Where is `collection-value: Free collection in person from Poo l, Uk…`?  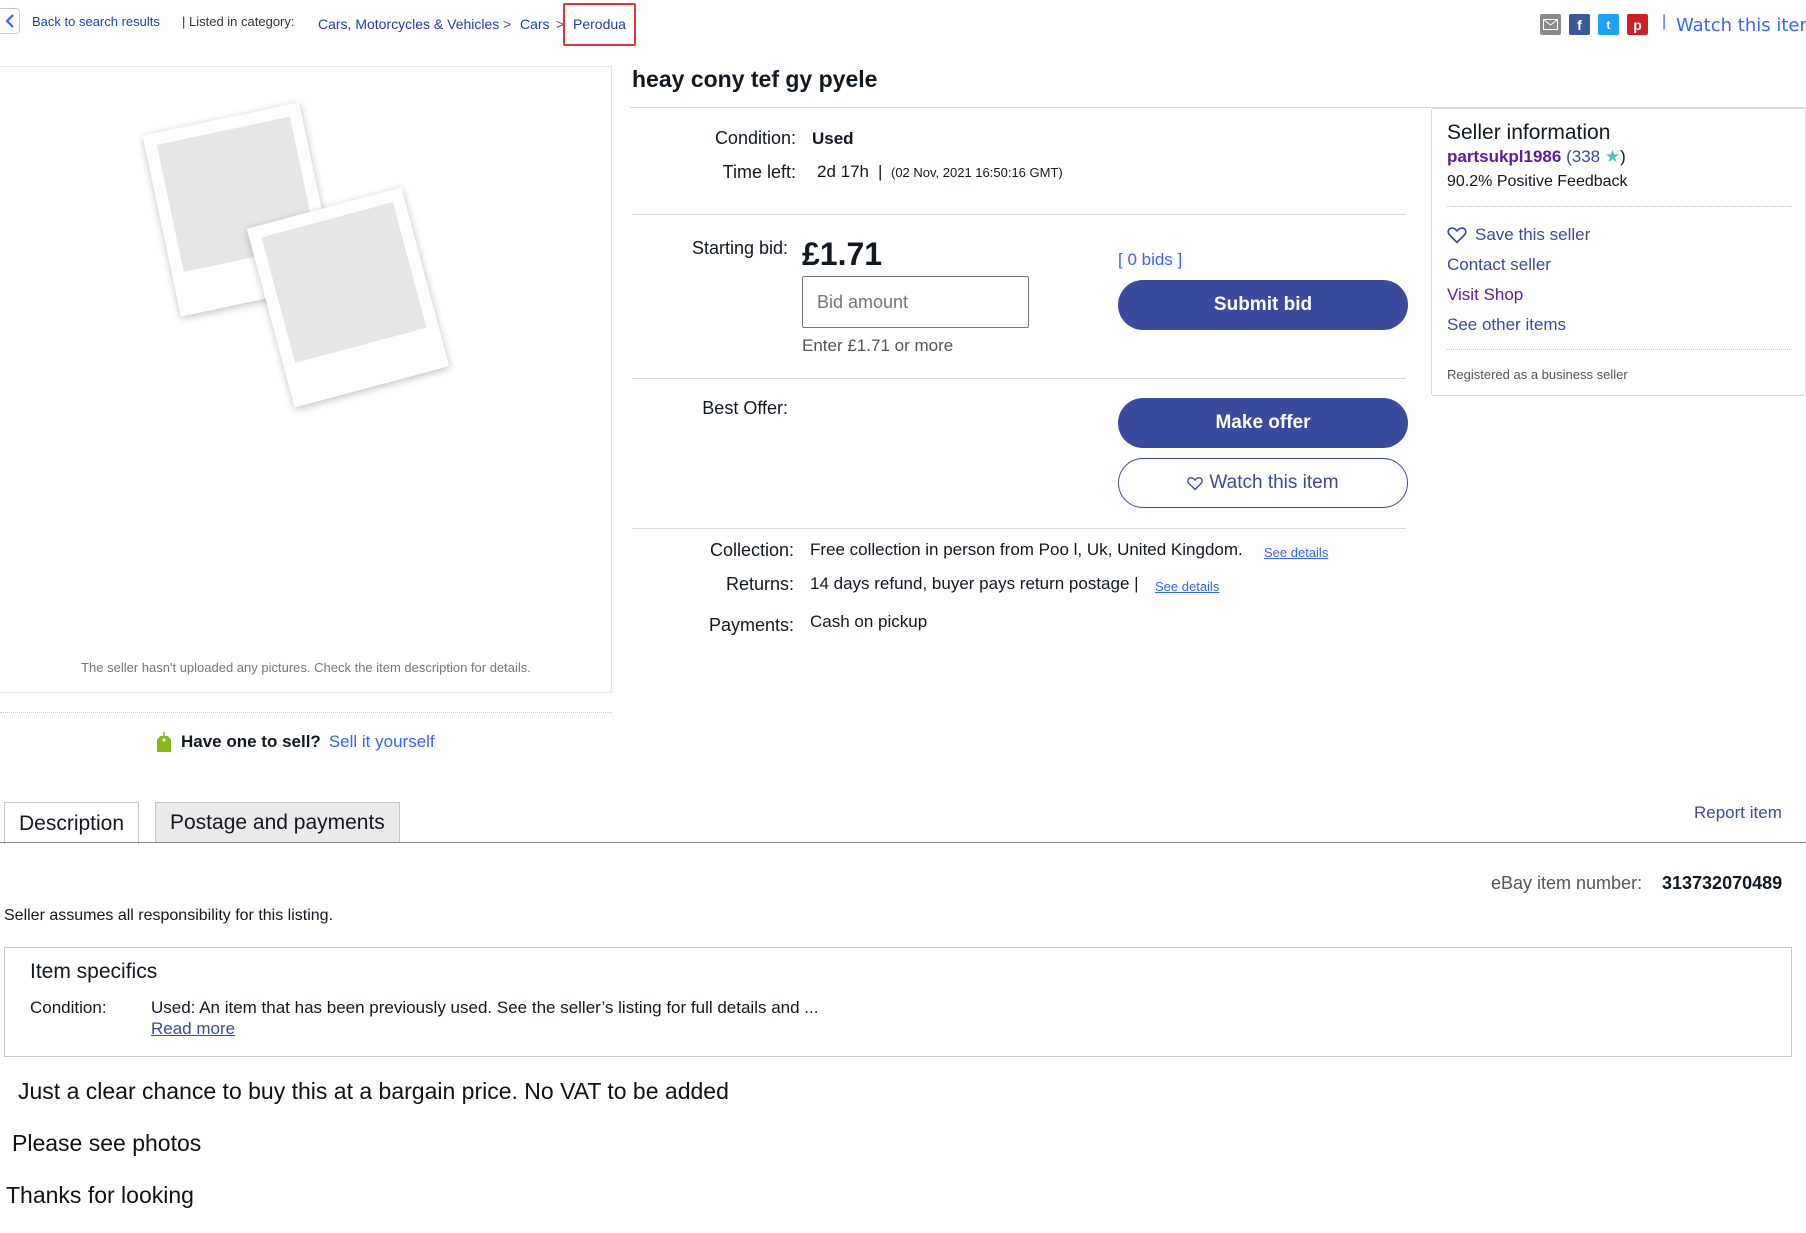 collection-value: Free collection in person from Poo l, Uk… is located at coordinates (1026, 549).